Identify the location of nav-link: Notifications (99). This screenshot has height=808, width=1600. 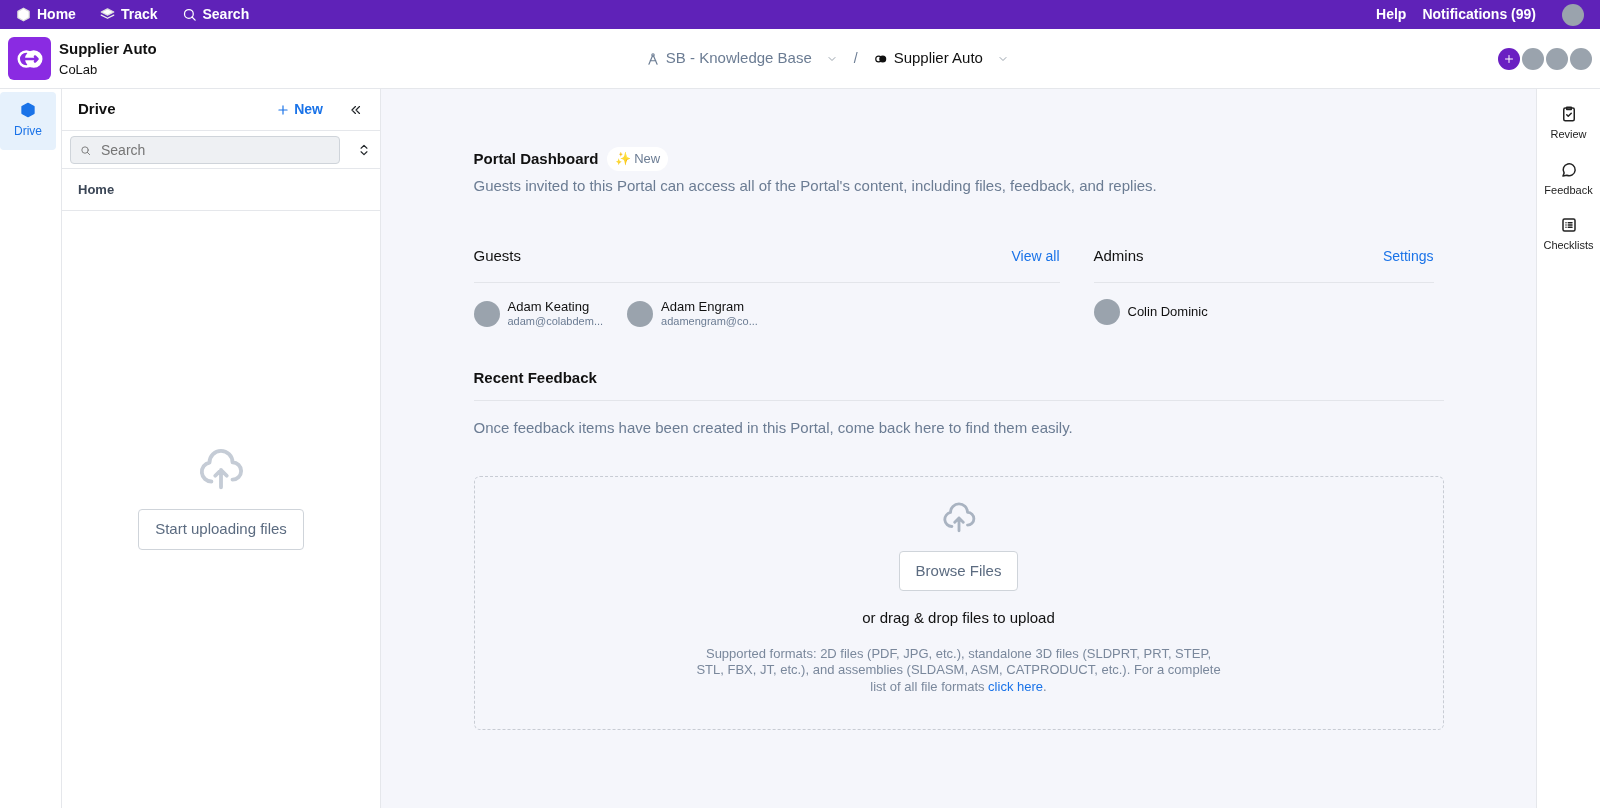
(1479, 14).